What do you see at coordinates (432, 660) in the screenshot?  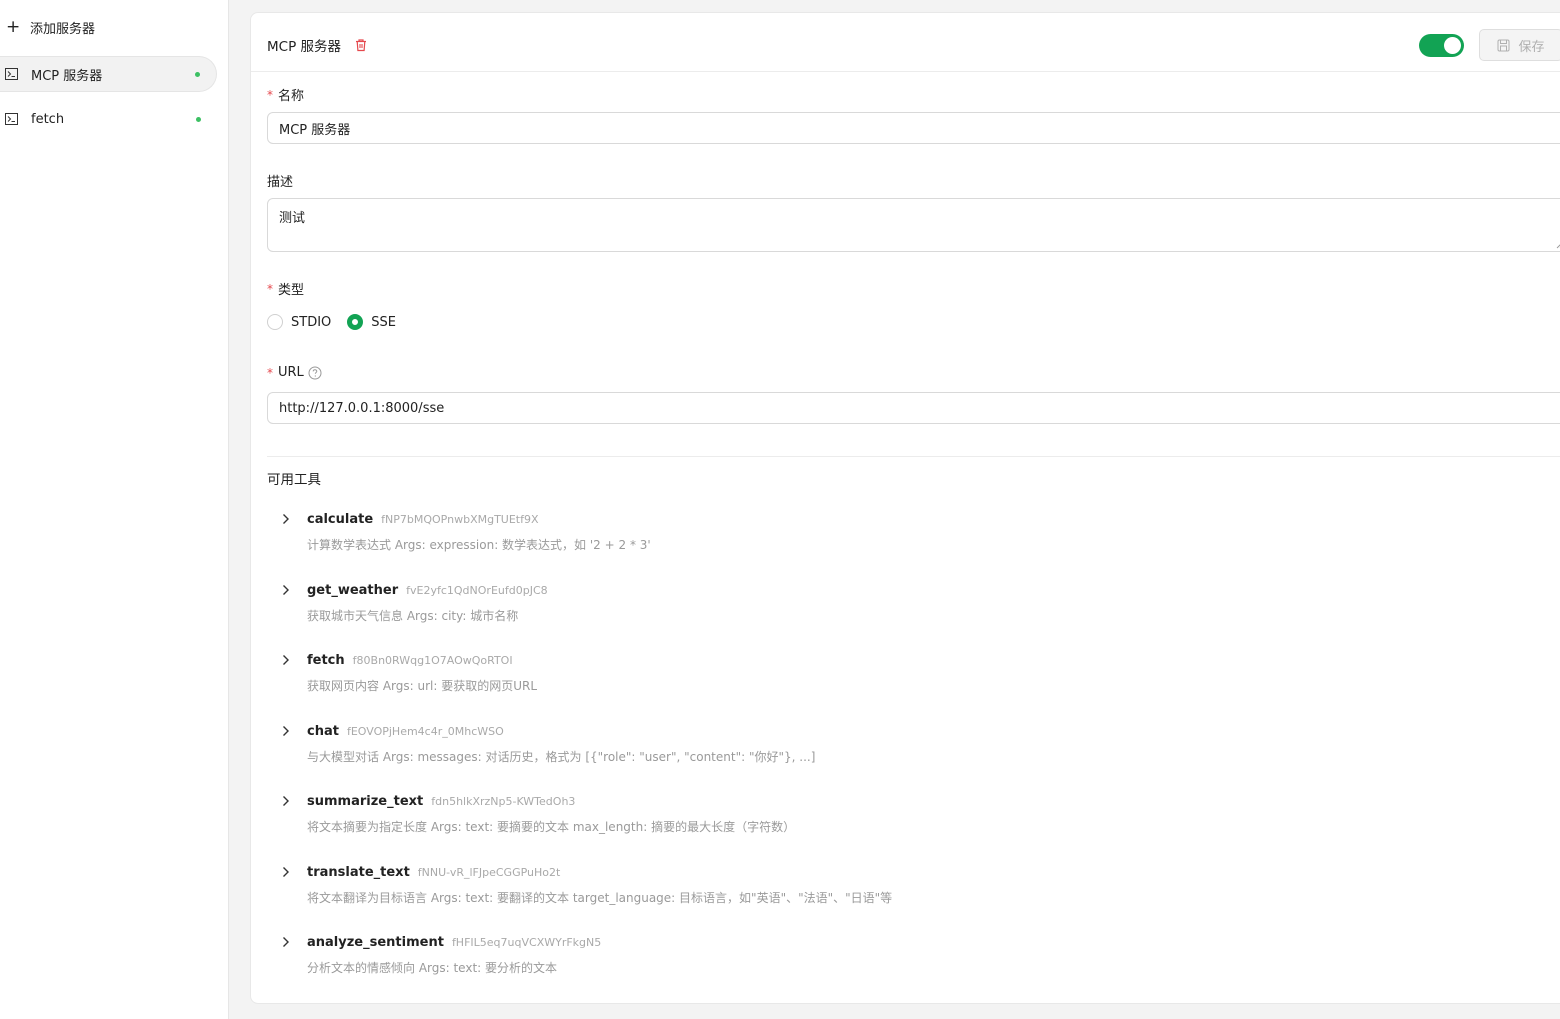 I see `tool-id: f80Bn0RWqg1O7AOwQoRTOI` at bounding box center [432, 660].